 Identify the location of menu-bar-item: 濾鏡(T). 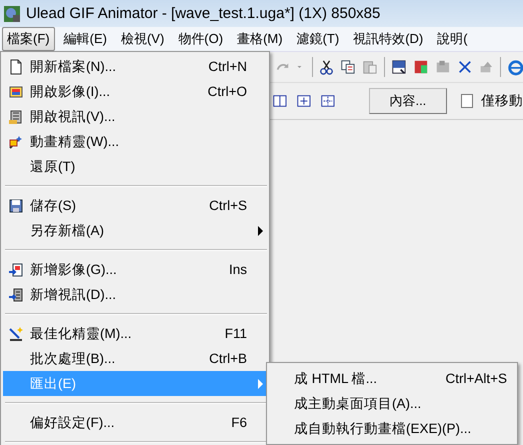
(318, 39).